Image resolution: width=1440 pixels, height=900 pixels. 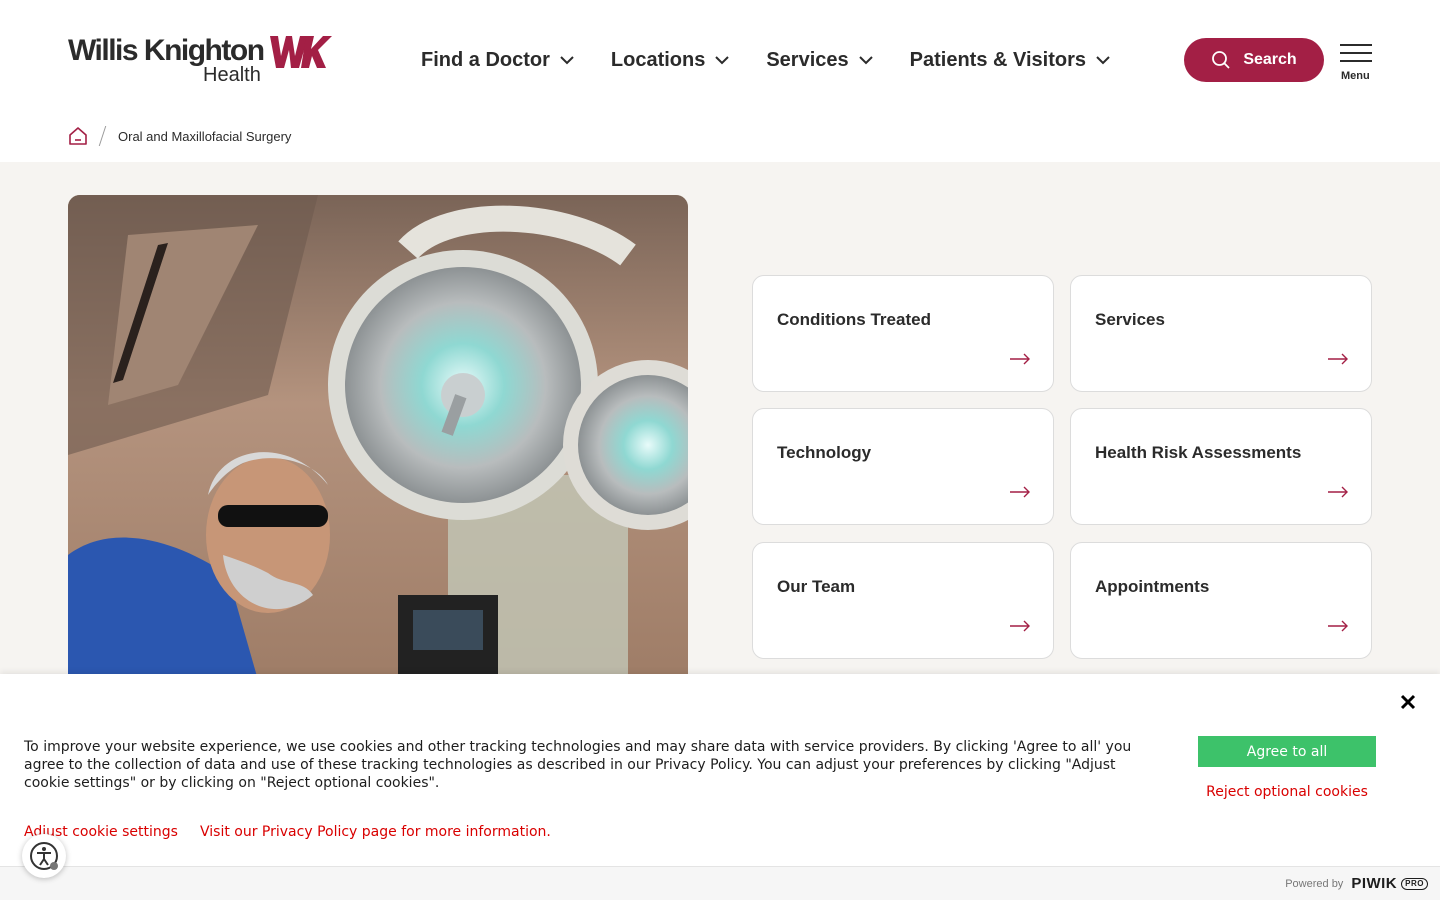 I want to click on search-button: Search, so click(x=1254, y=60).